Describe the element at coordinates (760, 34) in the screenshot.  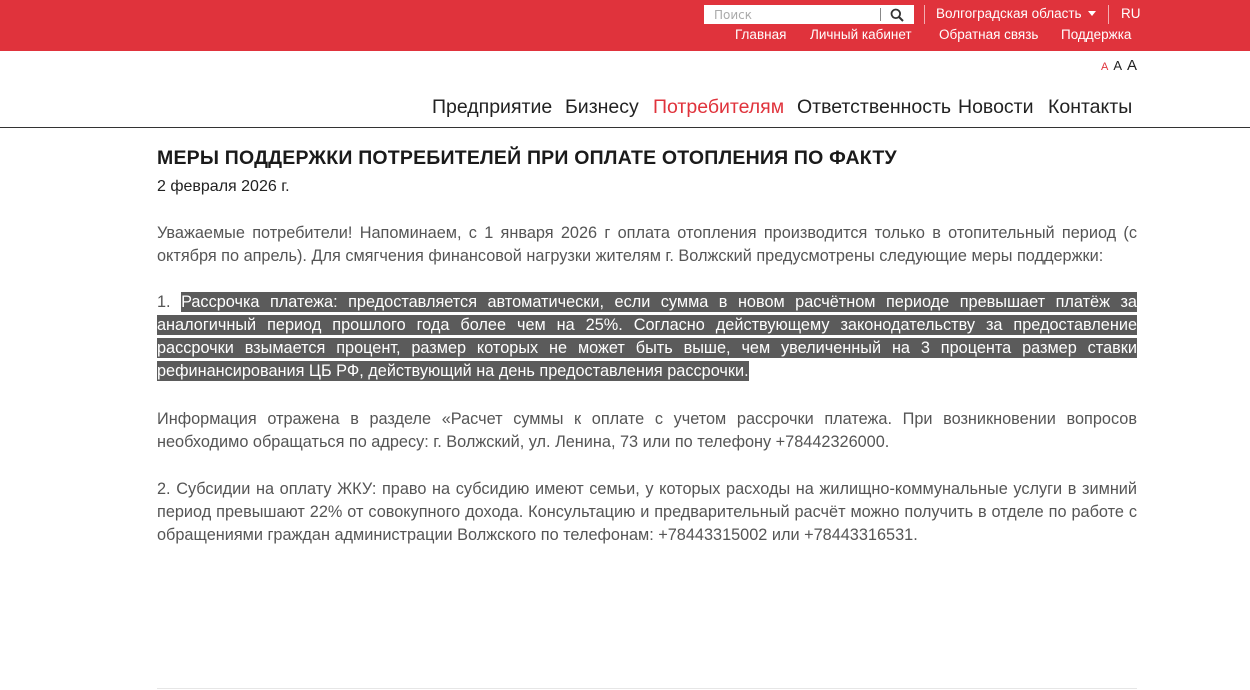
I see `top-link-home: Главная` at that location.